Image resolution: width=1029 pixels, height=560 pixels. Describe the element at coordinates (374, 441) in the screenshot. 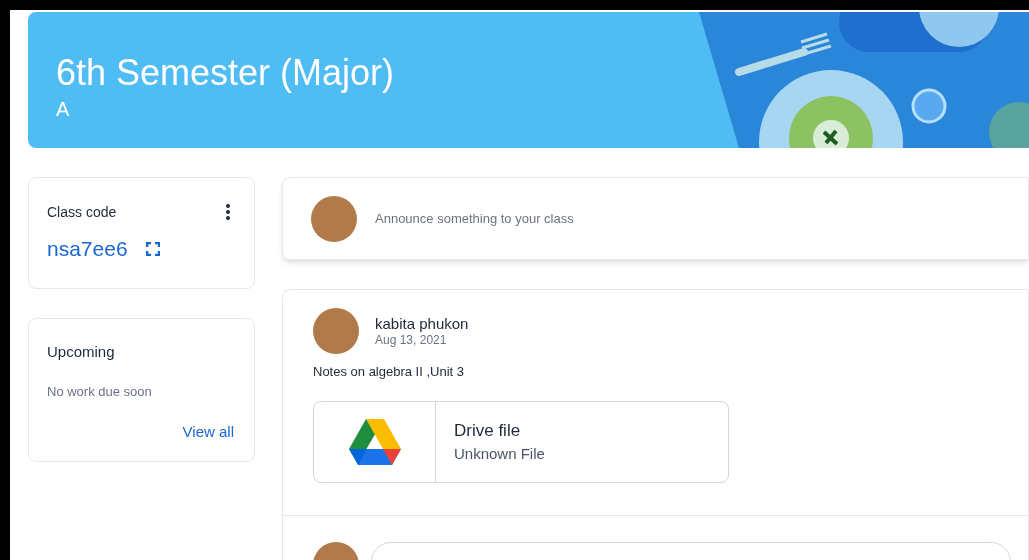

I see `drive-icon` at that location.